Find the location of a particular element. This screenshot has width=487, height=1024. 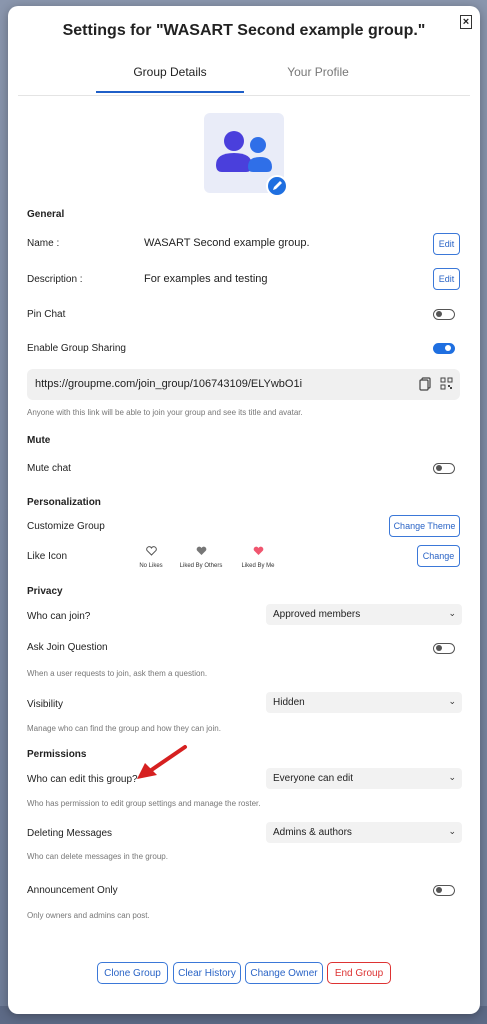

edit-avatar-button is located at coordinates (277, 186).